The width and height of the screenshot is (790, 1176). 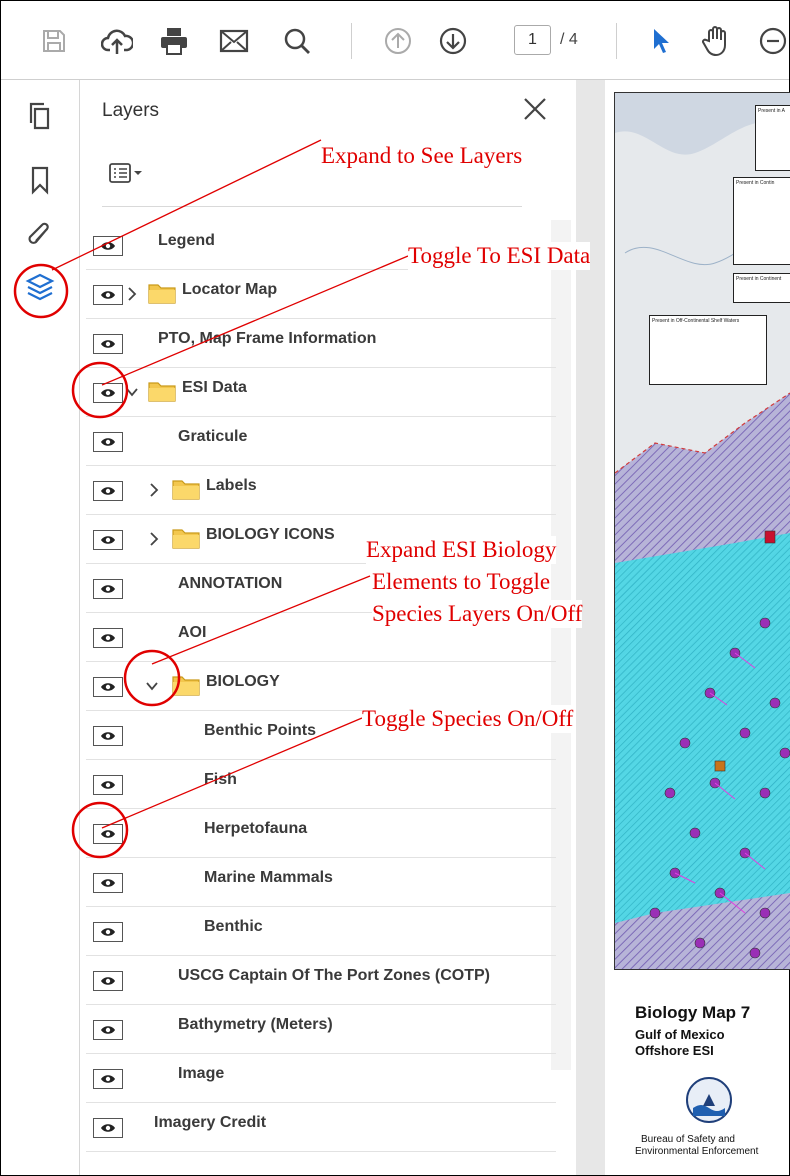 I want to click on layer-label: Legend, so click(x=186, y=240).